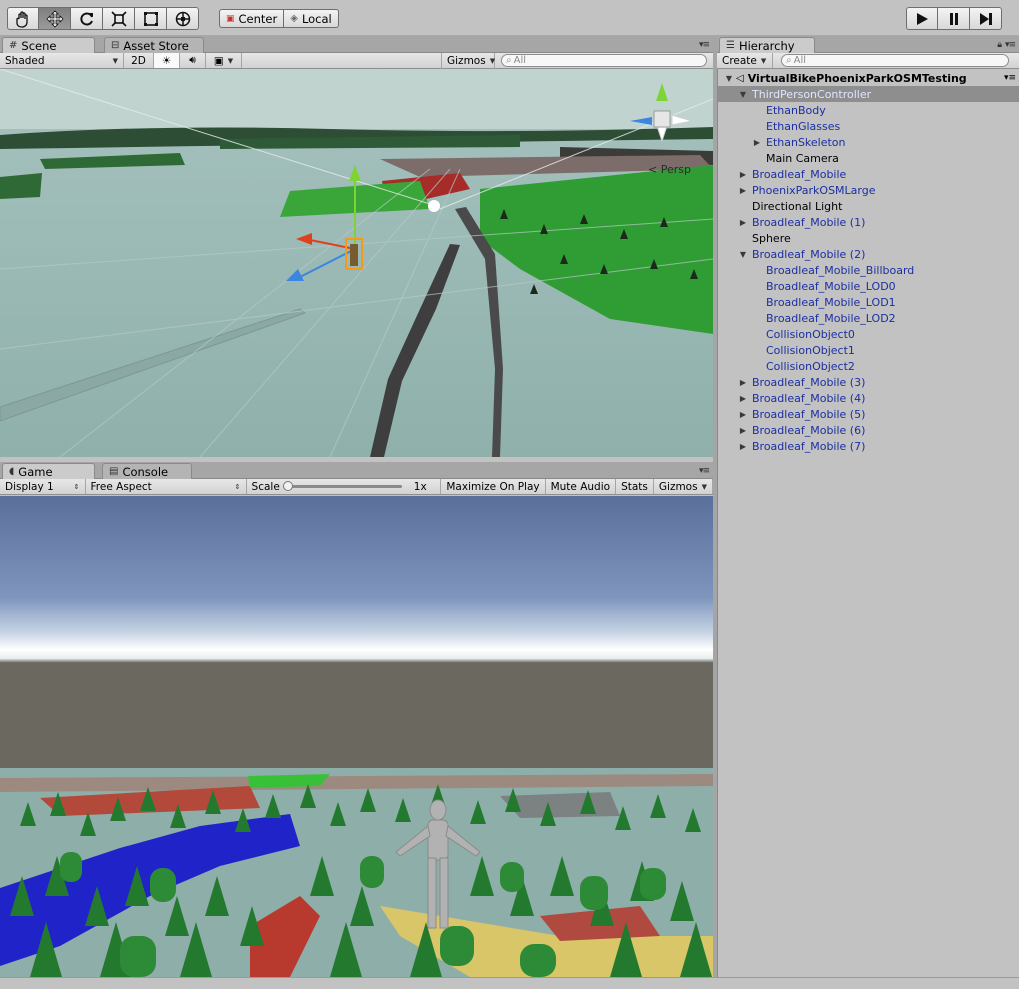 Image resolution: width=1019 pixels, height=989 pixels. I want to click on hierarchy-row: CollisionObject1, so click(868, 350).